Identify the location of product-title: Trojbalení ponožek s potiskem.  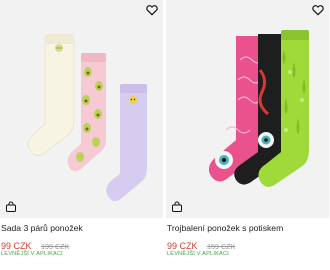
(225, 228).